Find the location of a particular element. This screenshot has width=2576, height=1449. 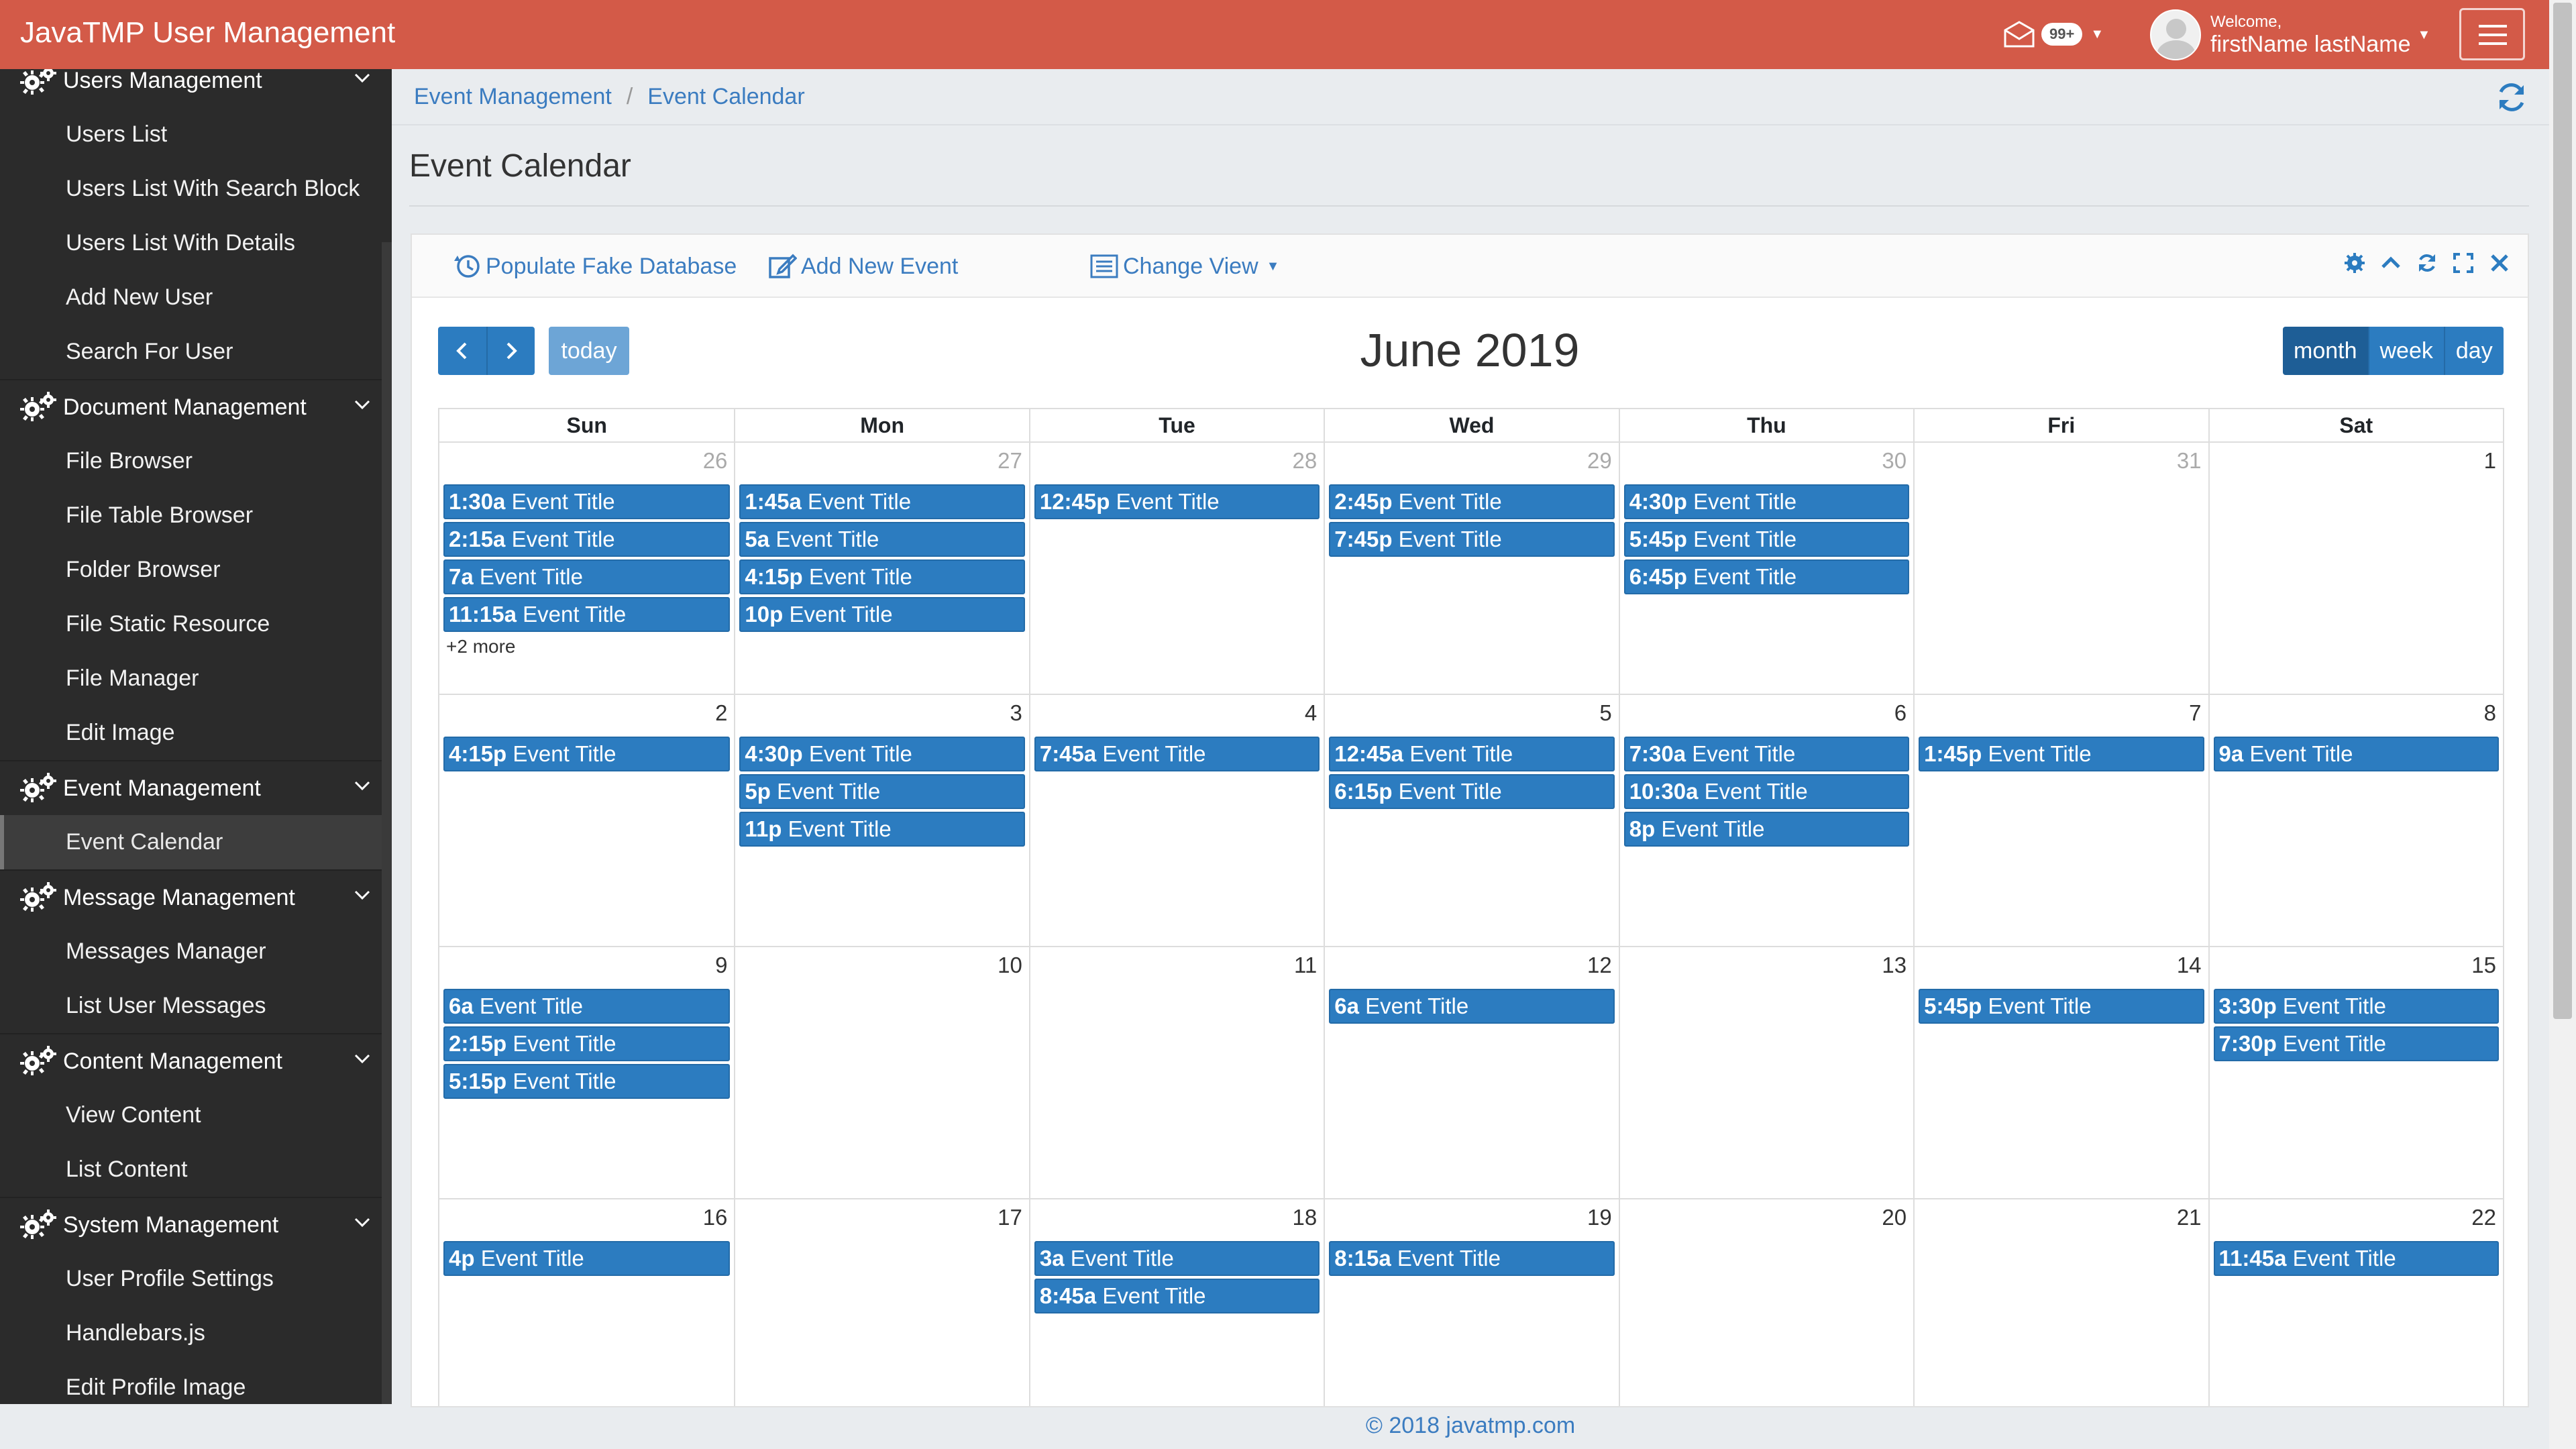

day-number: 31 is located at coordinates (2189, 461).